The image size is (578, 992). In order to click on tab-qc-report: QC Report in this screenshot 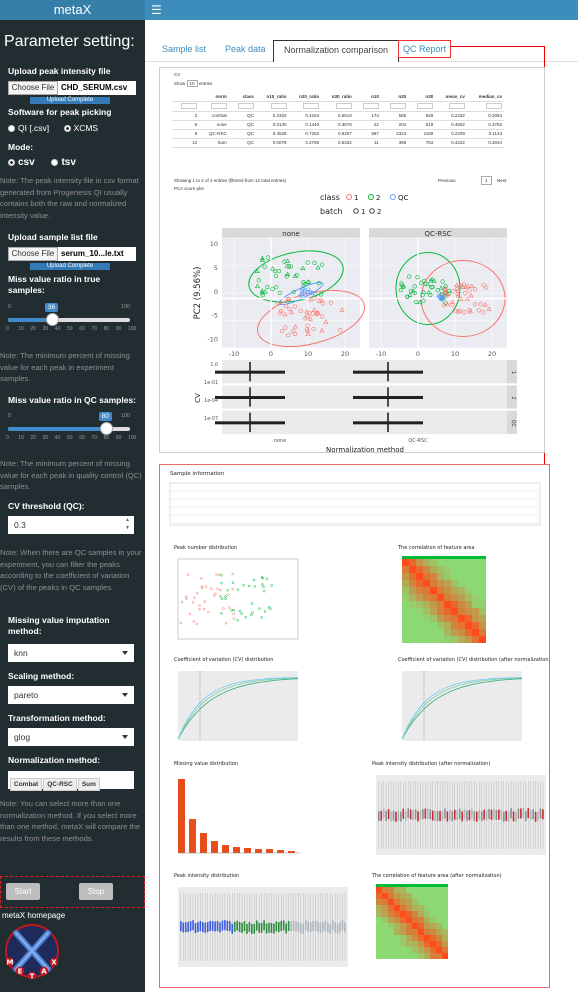, I will do `click(425, 49)`.